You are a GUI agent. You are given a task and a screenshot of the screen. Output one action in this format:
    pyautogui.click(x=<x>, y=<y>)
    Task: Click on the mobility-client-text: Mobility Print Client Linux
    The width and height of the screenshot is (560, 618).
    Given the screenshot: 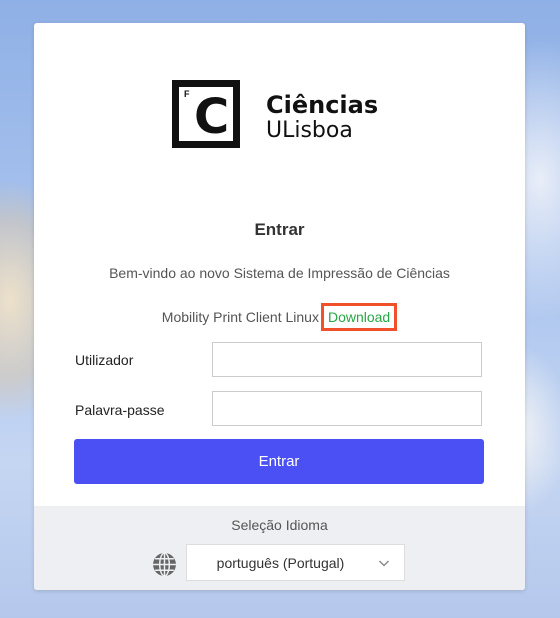 What is the action you would take?
    pyautogui.click(x=240, y=317)
    